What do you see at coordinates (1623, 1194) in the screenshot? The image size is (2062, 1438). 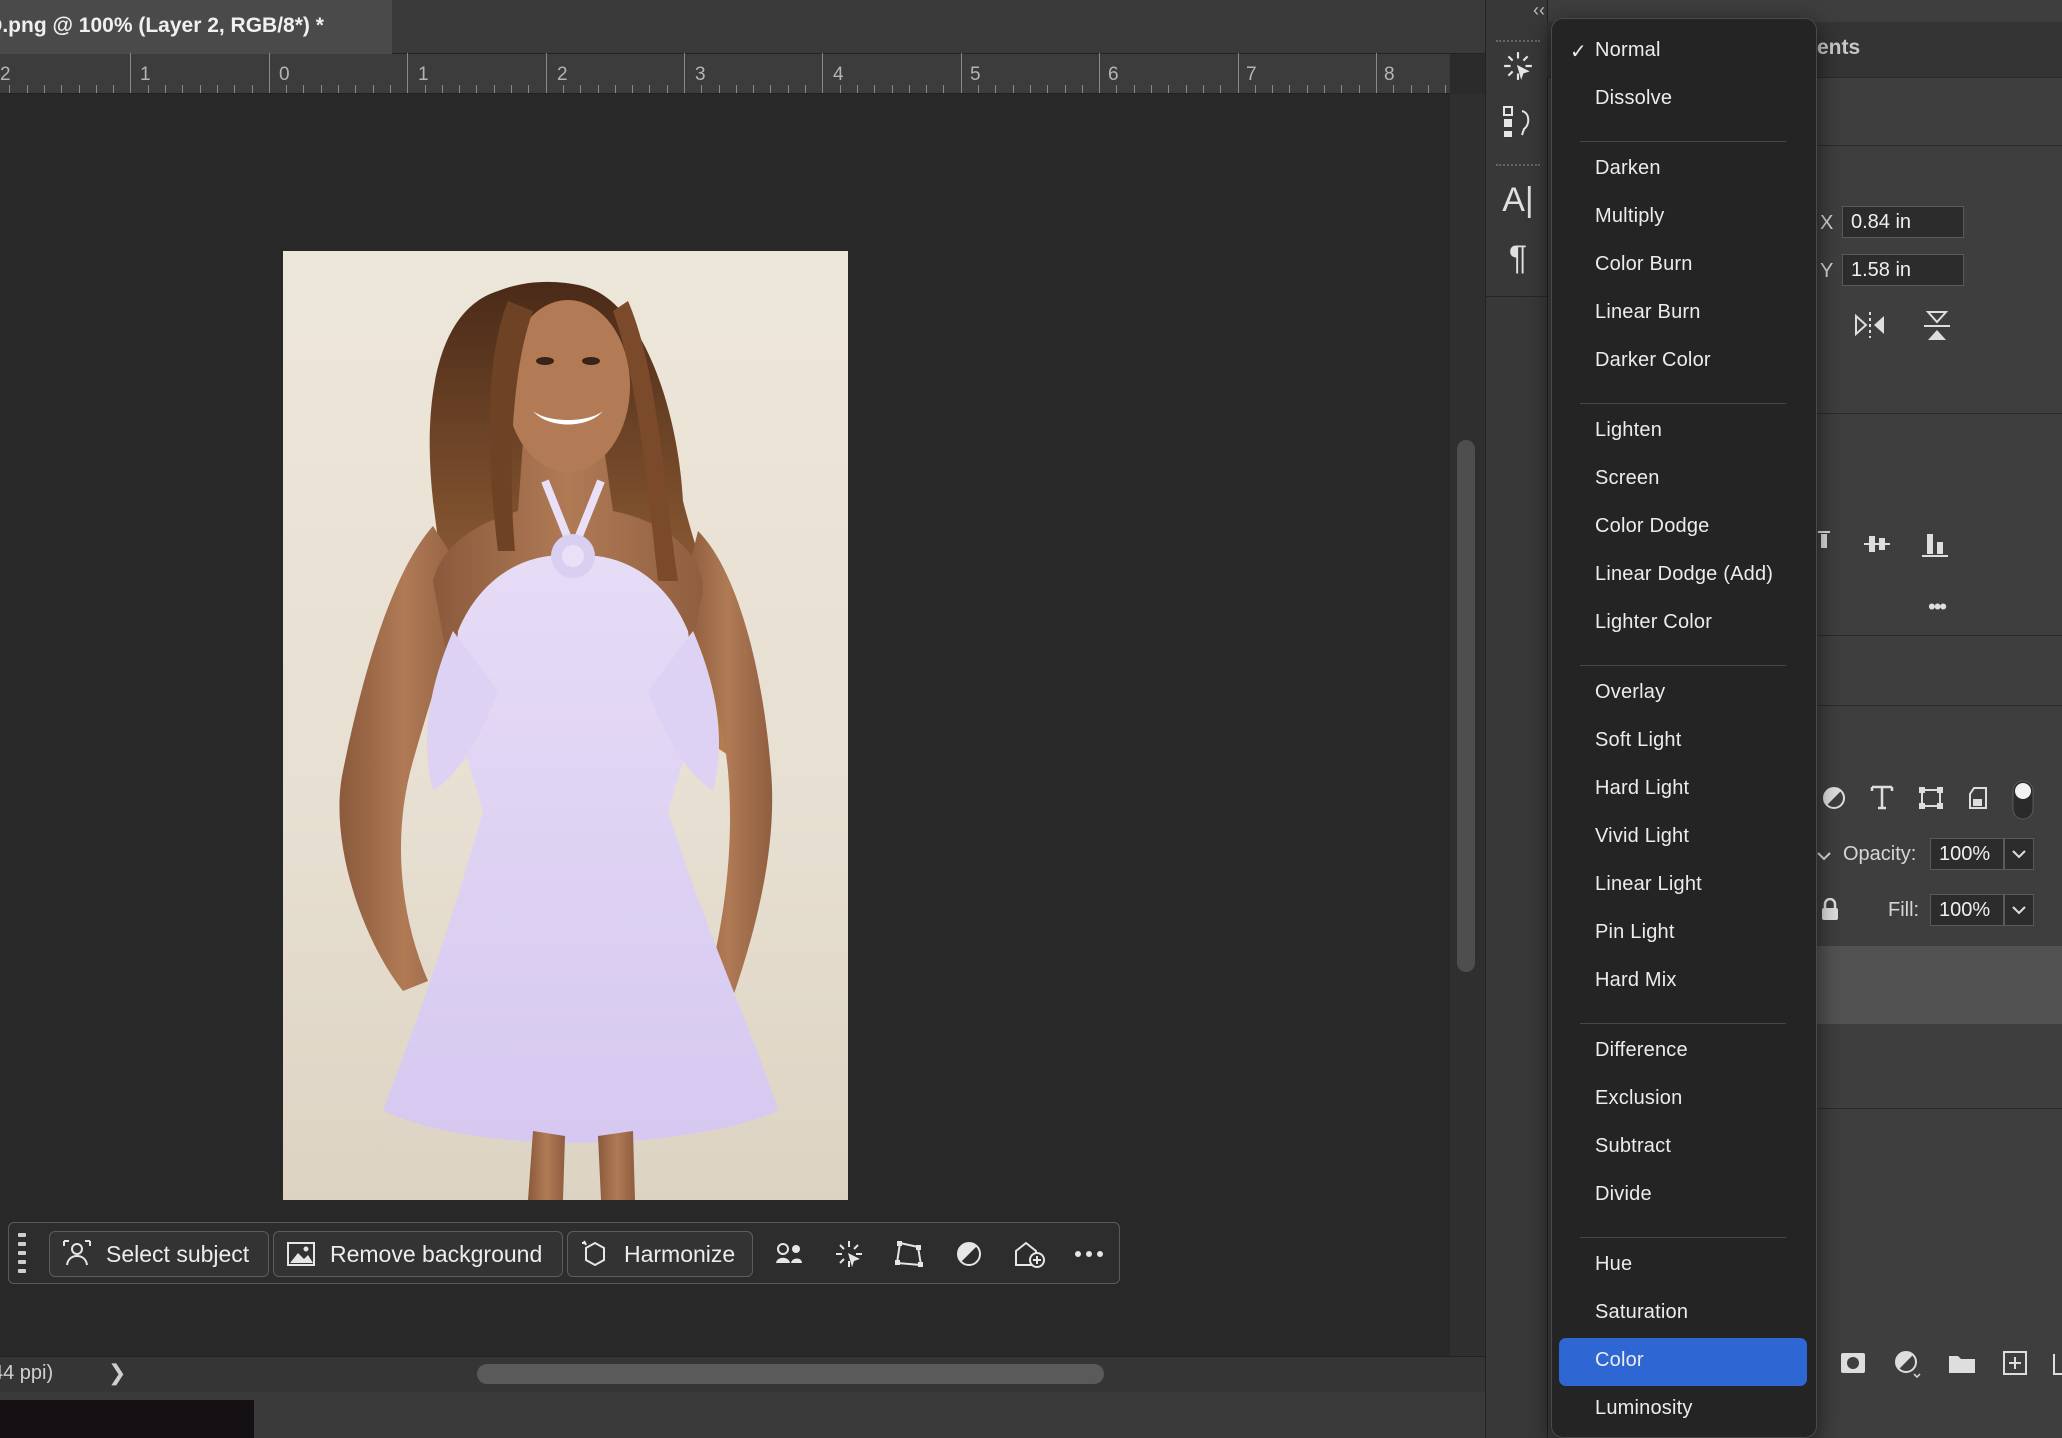 I see `blend-mode-divide: Divide` at bounding box center [1623, 1194].